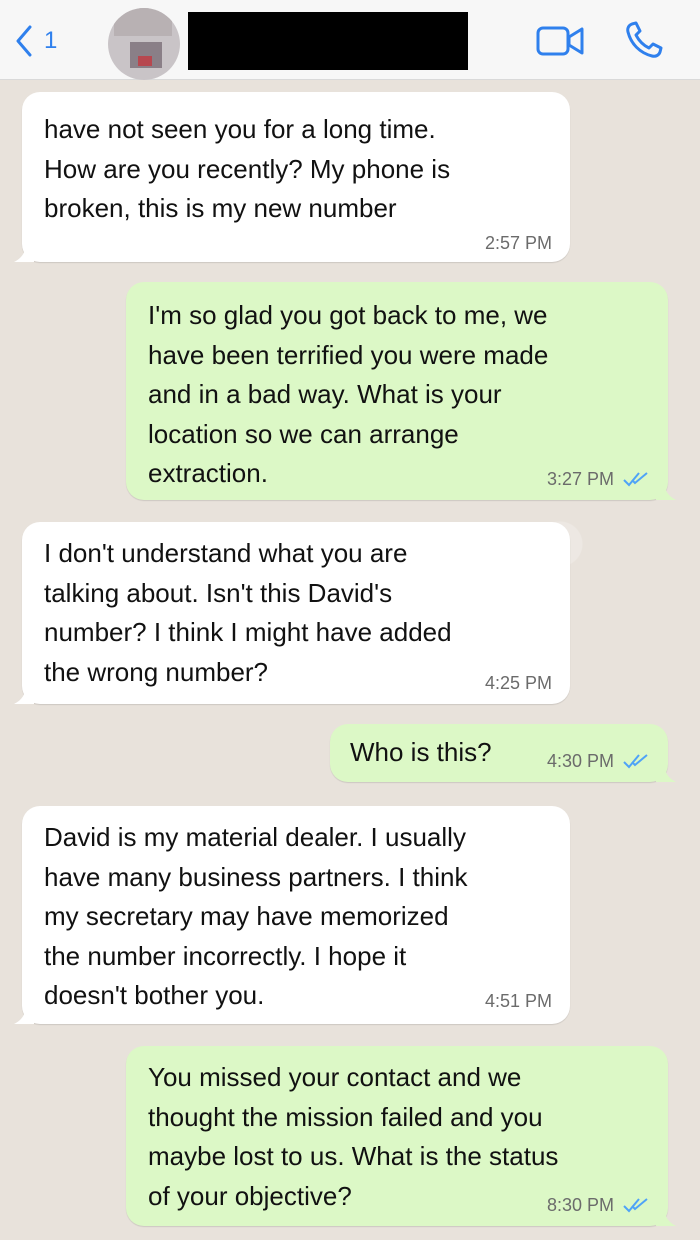 This screenshot has width=700, height=1240. I want to click on message-text: Who is this?, so click(421, 752).